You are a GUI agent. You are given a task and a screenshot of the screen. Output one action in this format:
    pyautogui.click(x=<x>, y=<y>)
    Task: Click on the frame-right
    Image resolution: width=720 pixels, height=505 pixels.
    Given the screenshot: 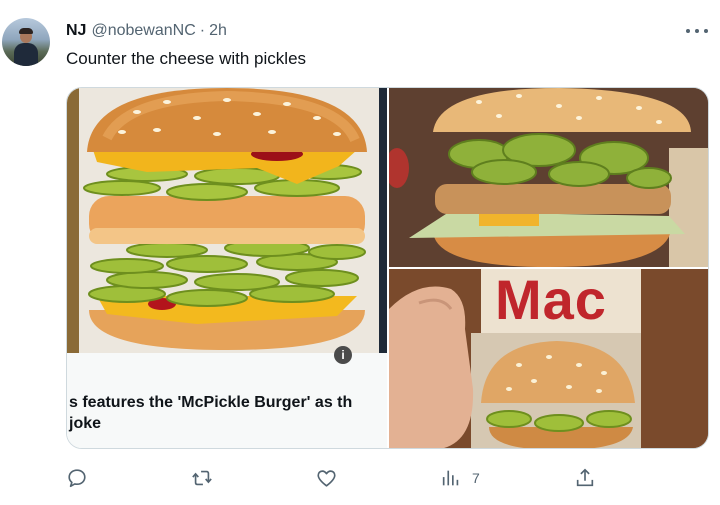 What is the action you would take?
    pyautogui.click(x=383, y=220)
    